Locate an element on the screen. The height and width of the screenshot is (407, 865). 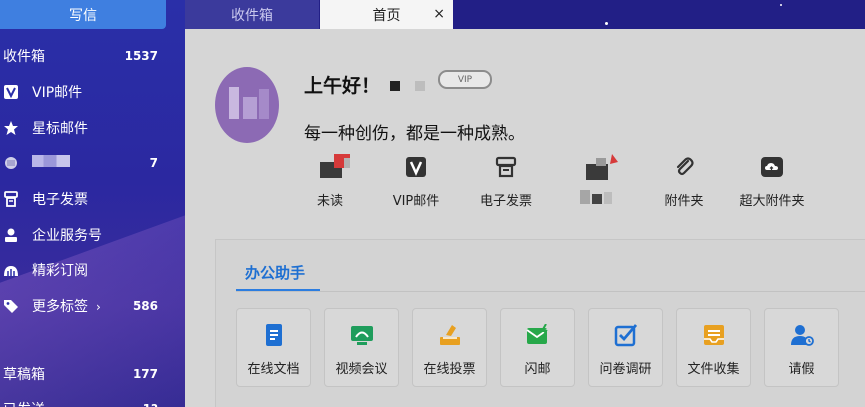
tag-icon is located at coordinates (11, 306).